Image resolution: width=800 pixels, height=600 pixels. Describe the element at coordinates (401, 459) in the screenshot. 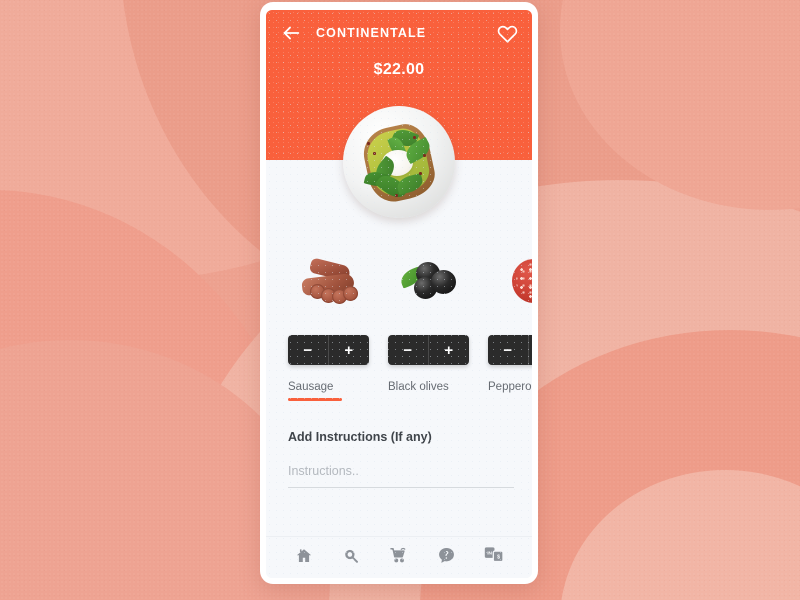

I see `instructions-section: Add Instructions (If any)` at that location.